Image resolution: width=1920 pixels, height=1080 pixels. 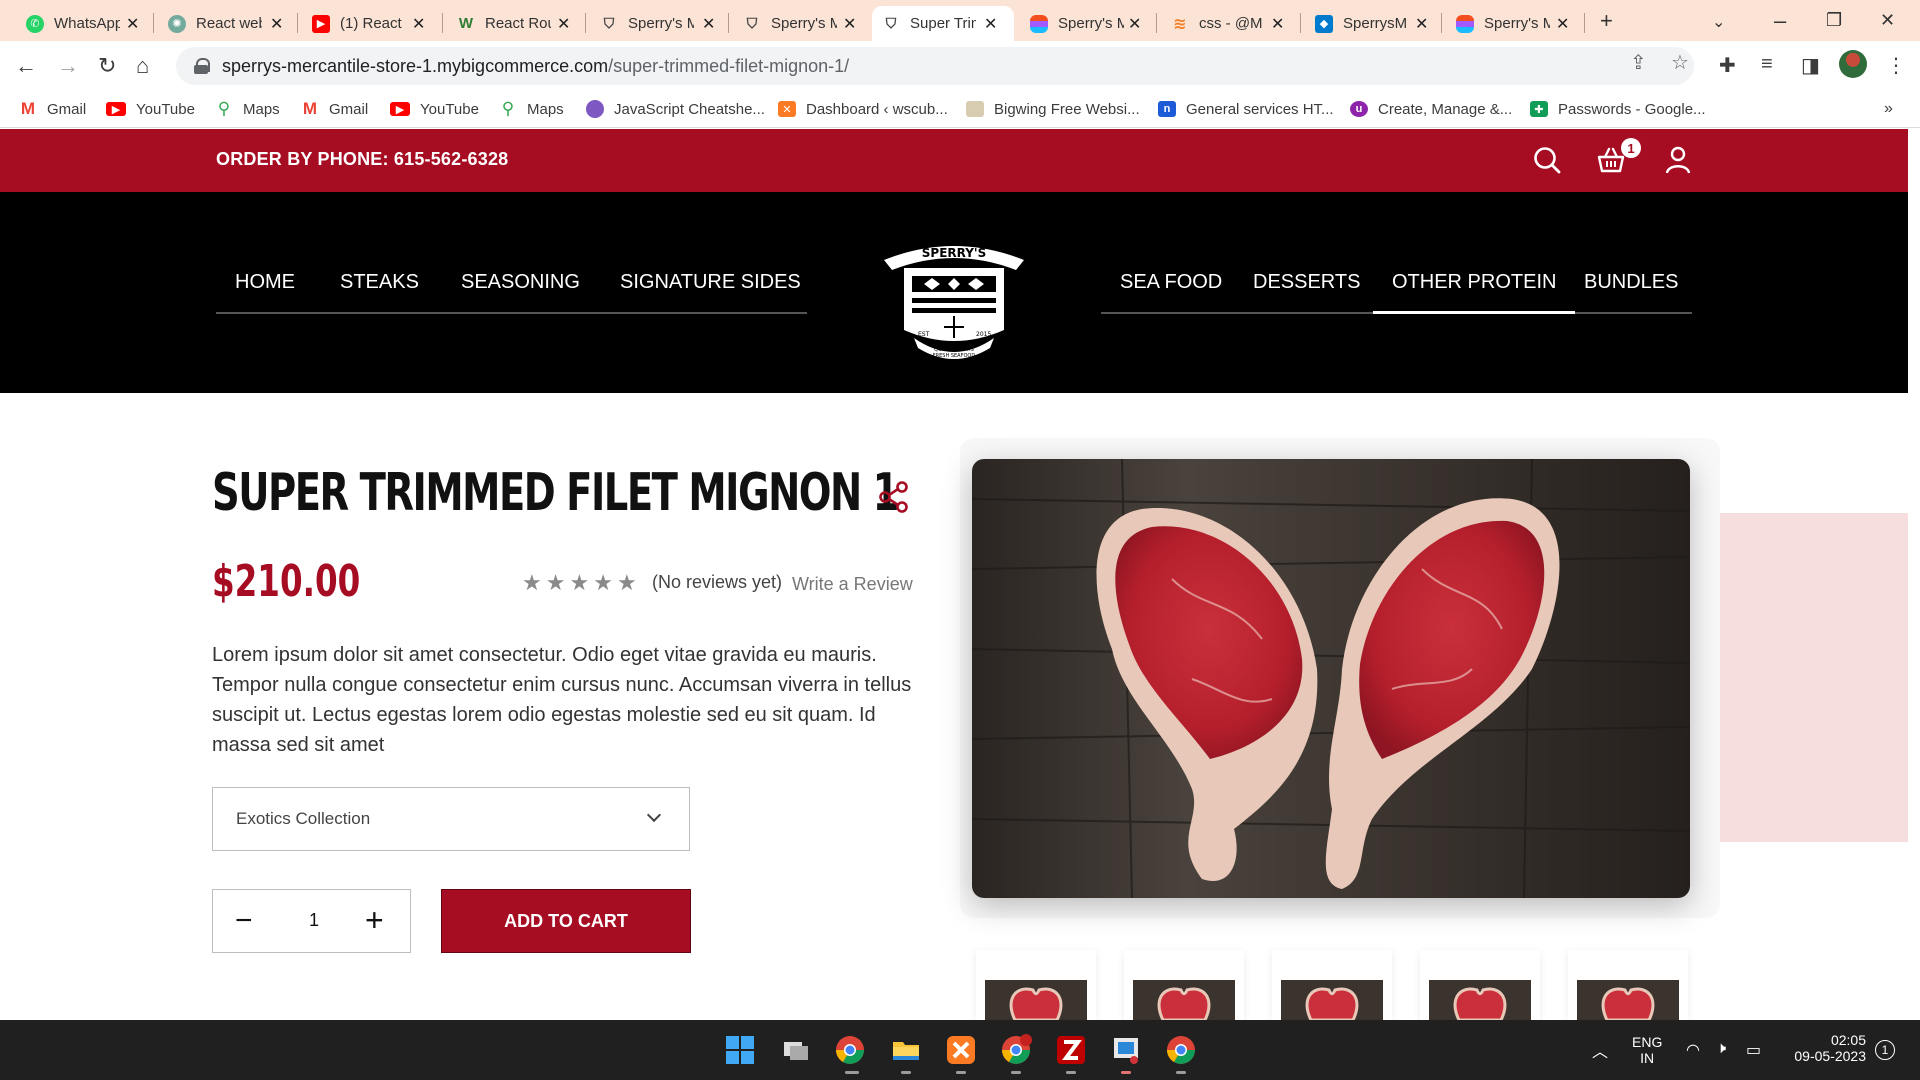 What do you see at coordinates (894, 497) in the screenshot?
I see `share-icon` at bounding box center [894, 497].